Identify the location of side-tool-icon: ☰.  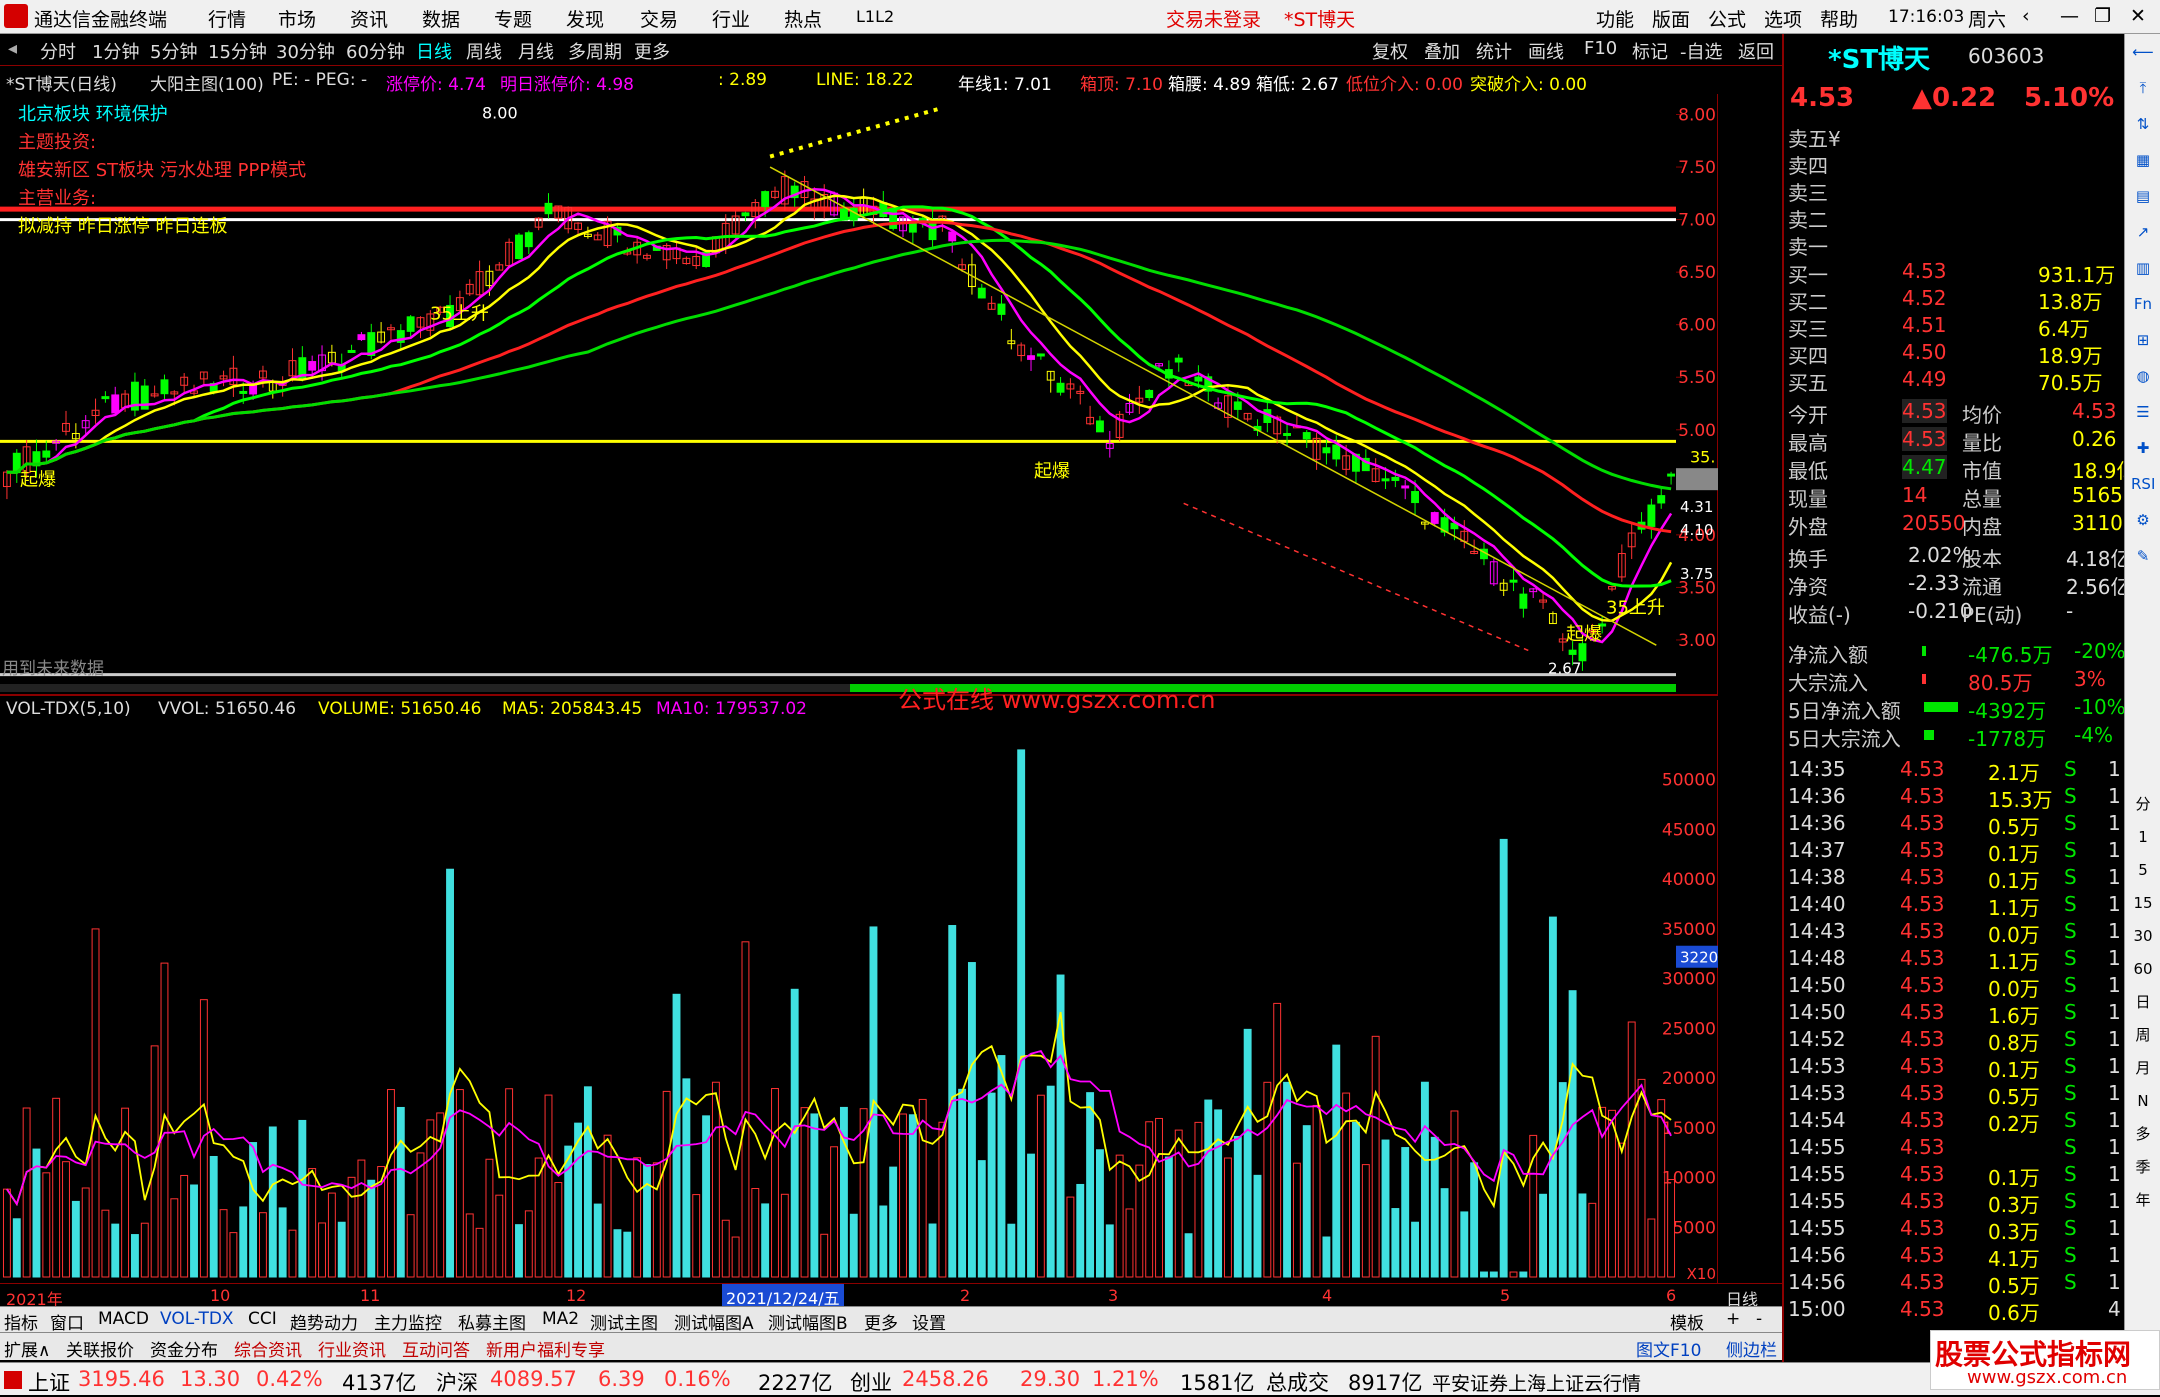
(2143, 412).